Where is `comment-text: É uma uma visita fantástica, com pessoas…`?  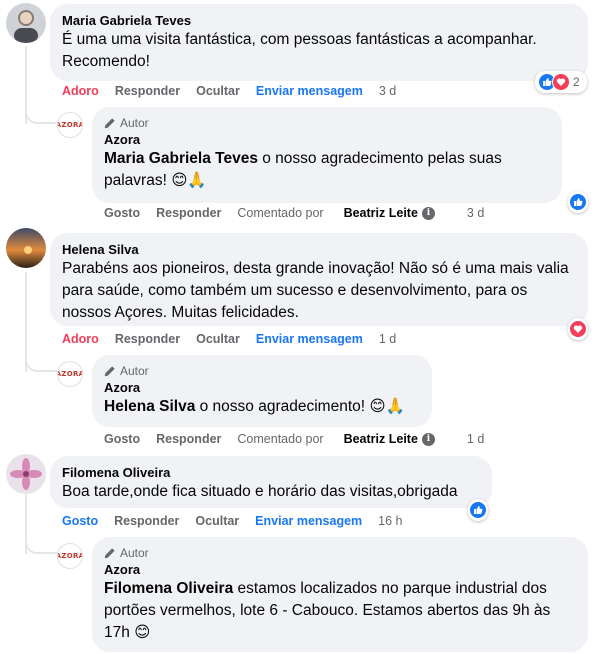
comment-text: É uma uma visita fantástica, com pessoas… is located at coordinates (299, 50).